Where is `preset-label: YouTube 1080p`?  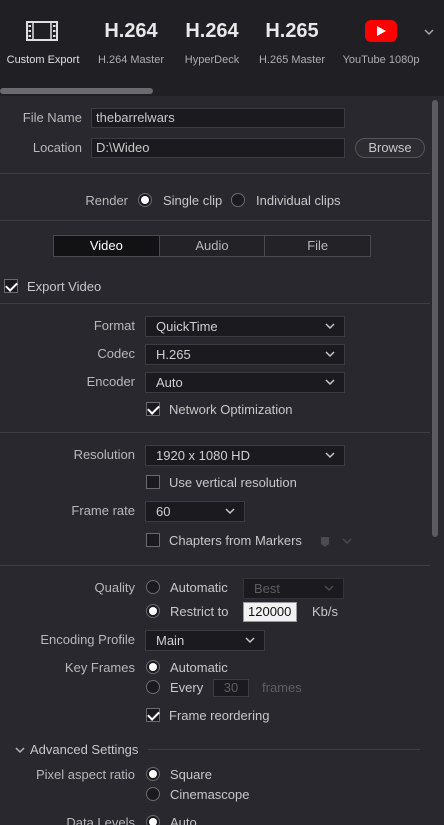
preset-label: YouTube 1080p is located at coordinates (381, 60).